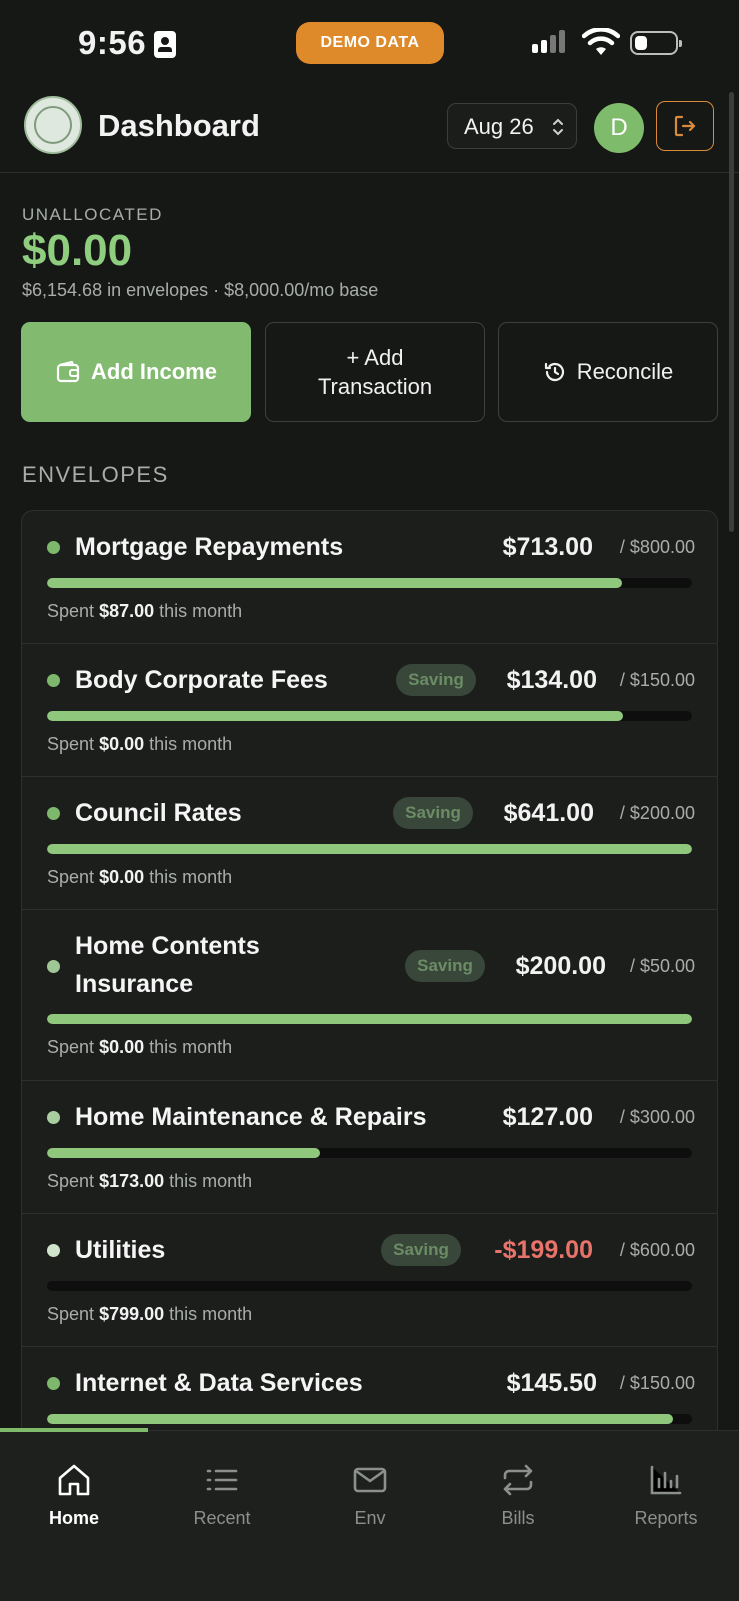 The height and width of the screenshot is (1601, 739). What do you see at coordinates (167, 965) in the screenshot?
I see `envelope-name: Home Contents Insurance` at bounding box center [167, 965].